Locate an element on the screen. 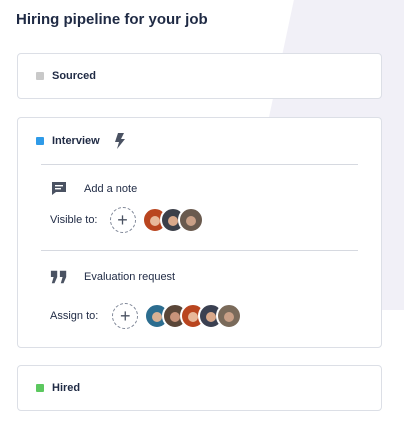 Image resolution: width=404 pixels, height=430 pixels. stage-name: Interview is located at coordinates (76, 141).